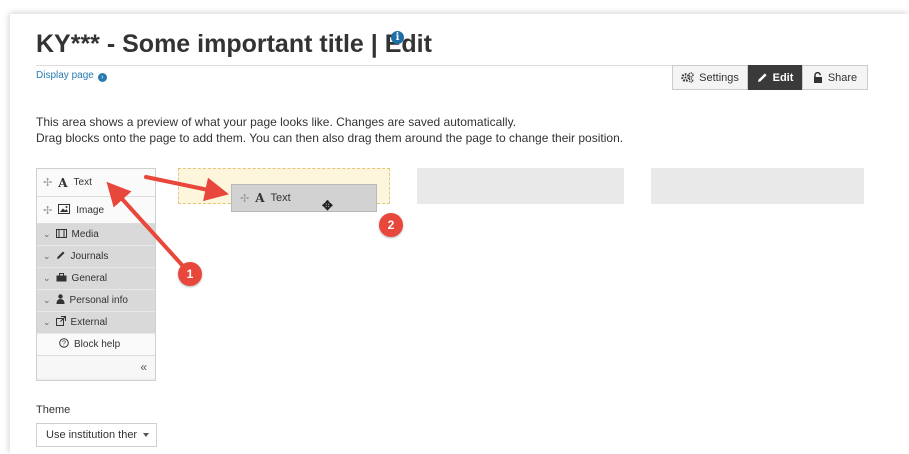 Image resolution: width=909 pixels, height=454 pixels. What do you see at coordinates (61, 278) in the screenshot?
I see `briefcase-icon` at bounding box center [61, 278].